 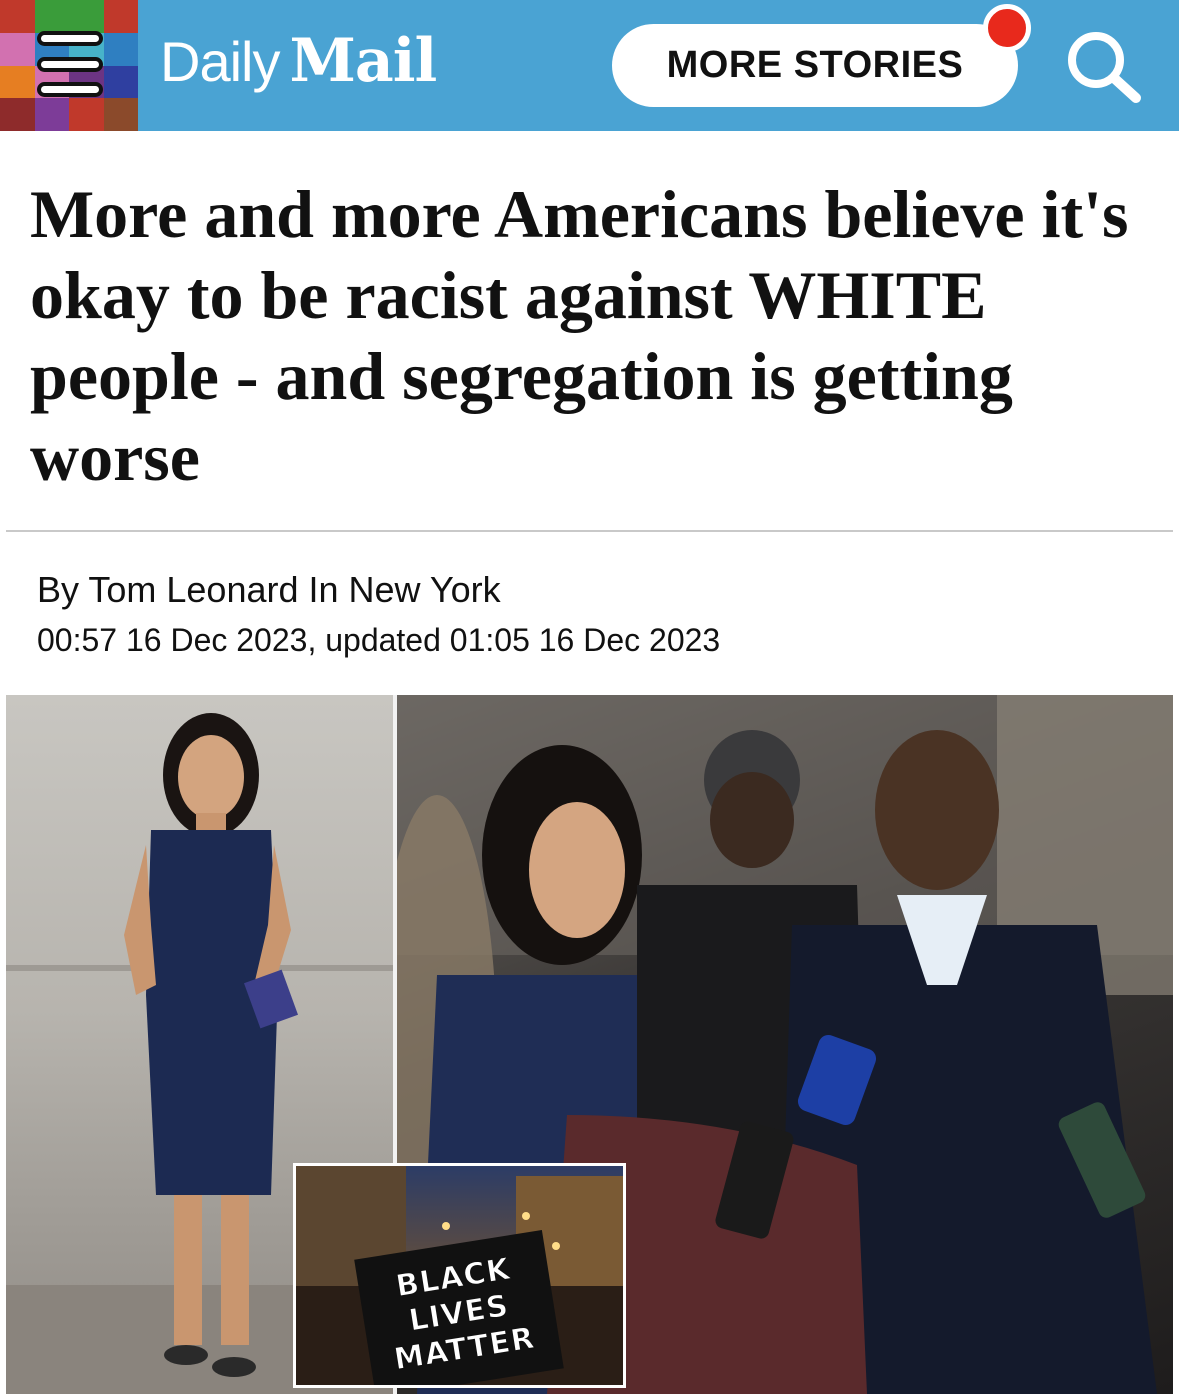 I want to click on blm-sign: BLACK LIVES MATTER, so click(x=459, y=1307).